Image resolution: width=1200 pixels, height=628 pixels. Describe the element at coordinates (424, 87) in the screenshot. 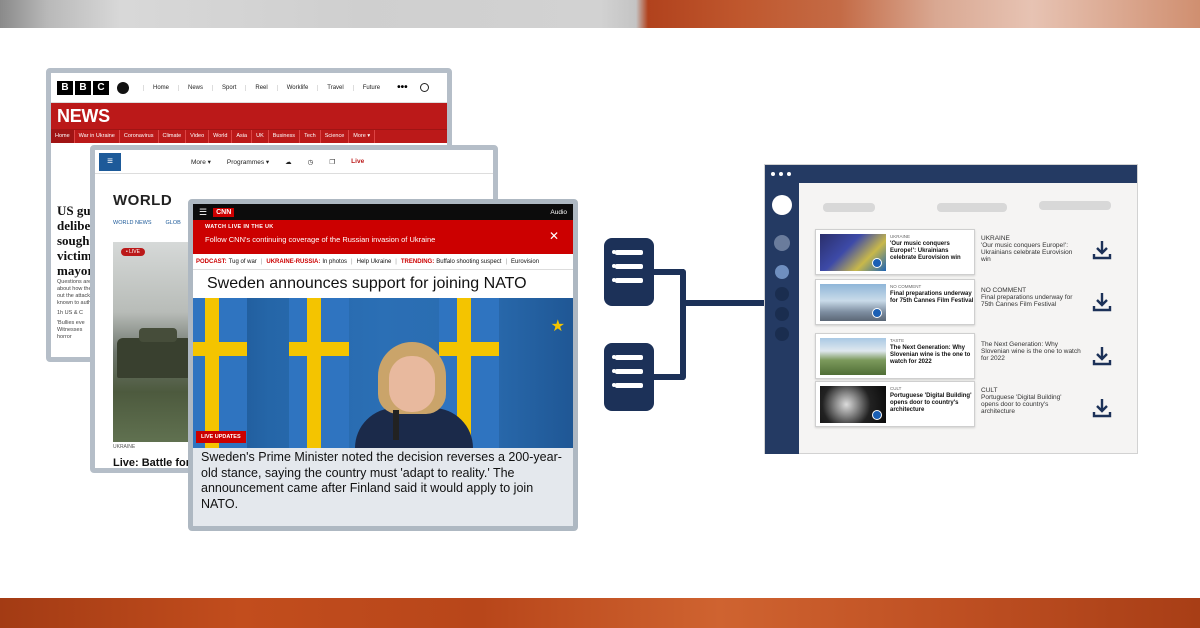

I see `search-icon` at that location.